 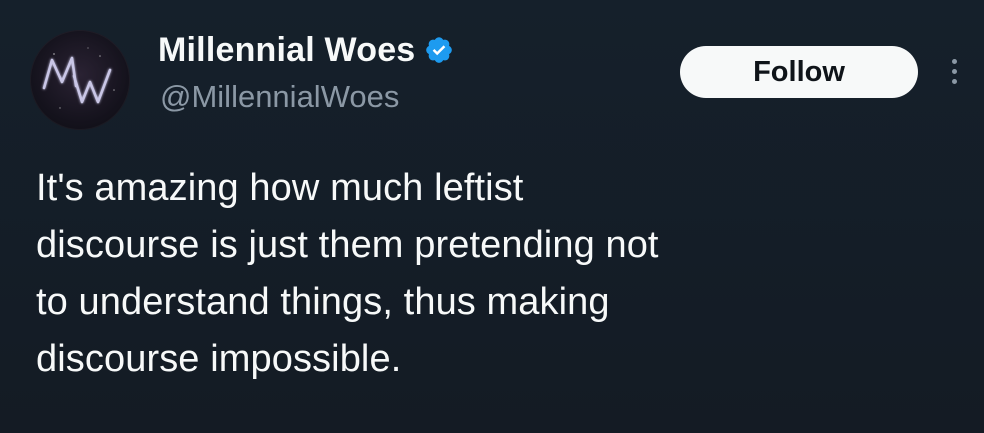 I want to click on avatar-logo-icon, so click(x=78, y=78).